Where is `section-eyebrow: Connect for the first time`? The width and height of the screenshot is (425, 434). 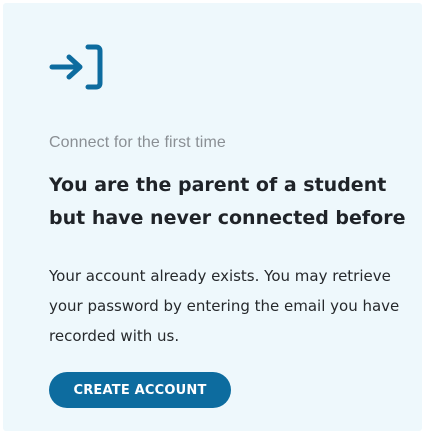
section-eyebrow: Connect for the first time is located at coordinates (137, 142).